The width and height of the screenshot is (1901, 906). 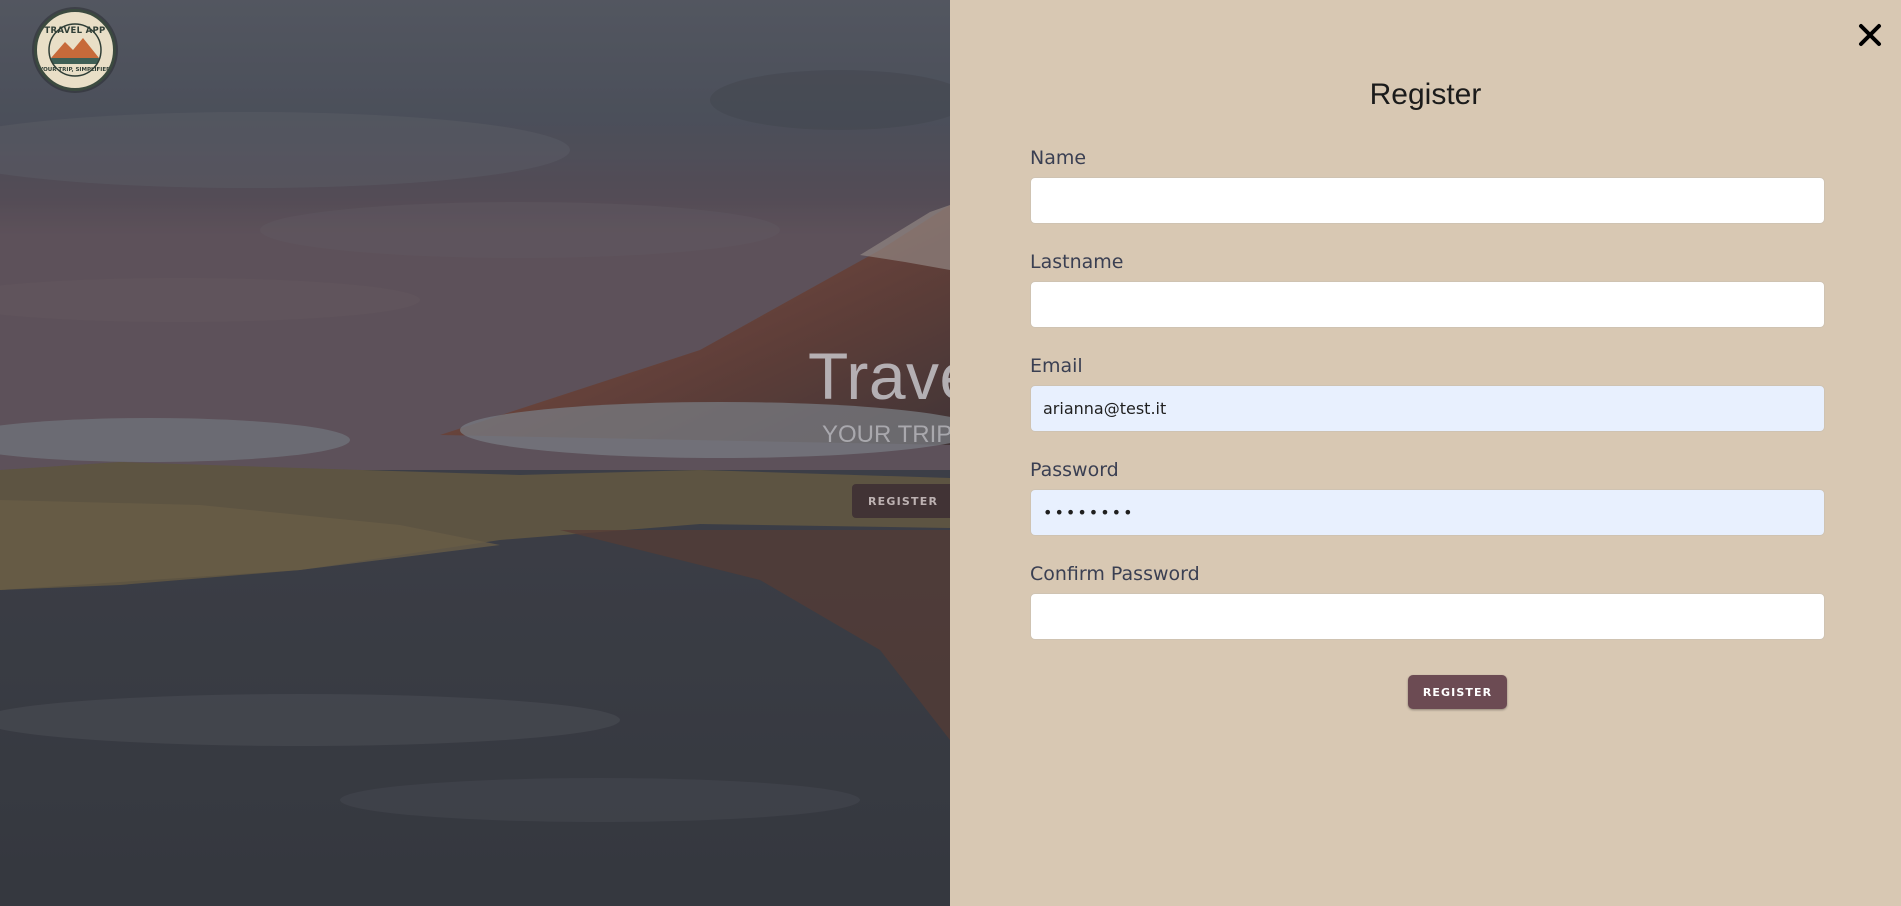 I want to click on name-field-group: Name, so click(x=1427, y=199).